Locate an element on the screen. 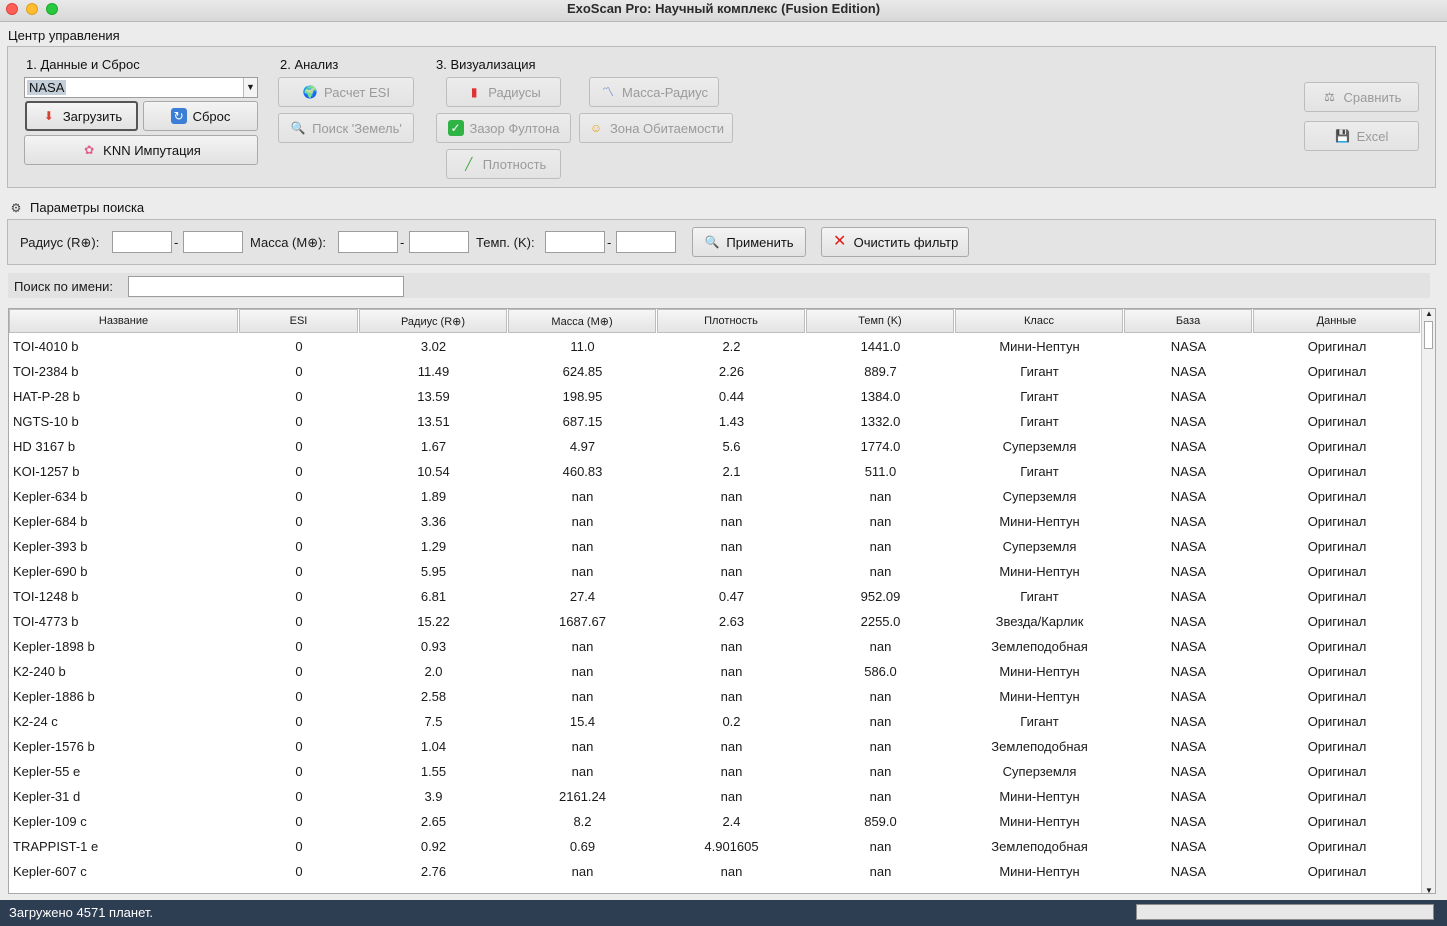 This screenshot has height=926, width=1447. table-cell: Kepler-1576 b is located at coordinates (54, 746).